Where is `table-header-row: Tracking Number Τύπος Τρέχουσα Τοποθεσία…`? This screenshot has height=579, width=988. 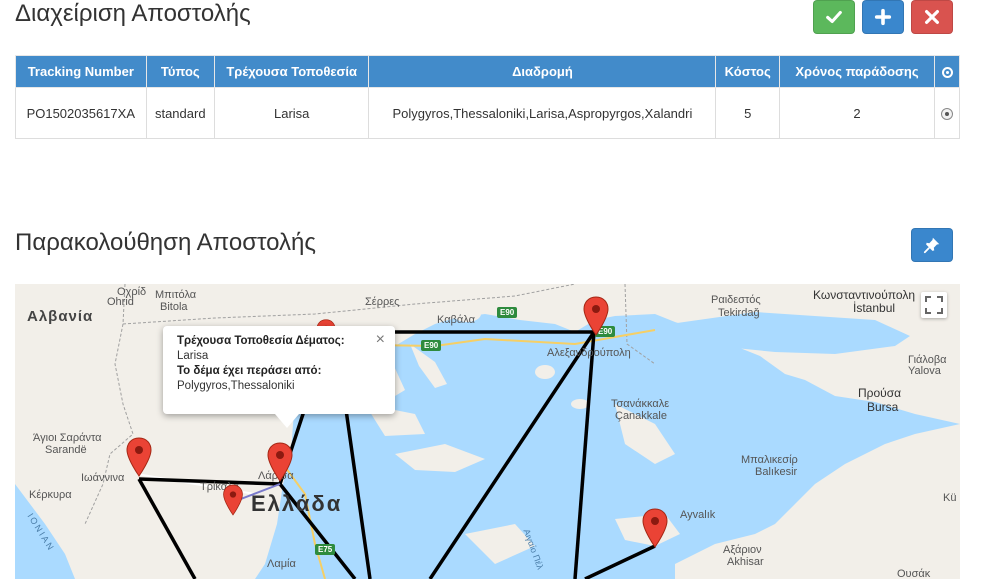
table-header-row: Tracking Number Τύπος Τρέχουσα Τοποθεσία… is located at coordinates (487, 71).